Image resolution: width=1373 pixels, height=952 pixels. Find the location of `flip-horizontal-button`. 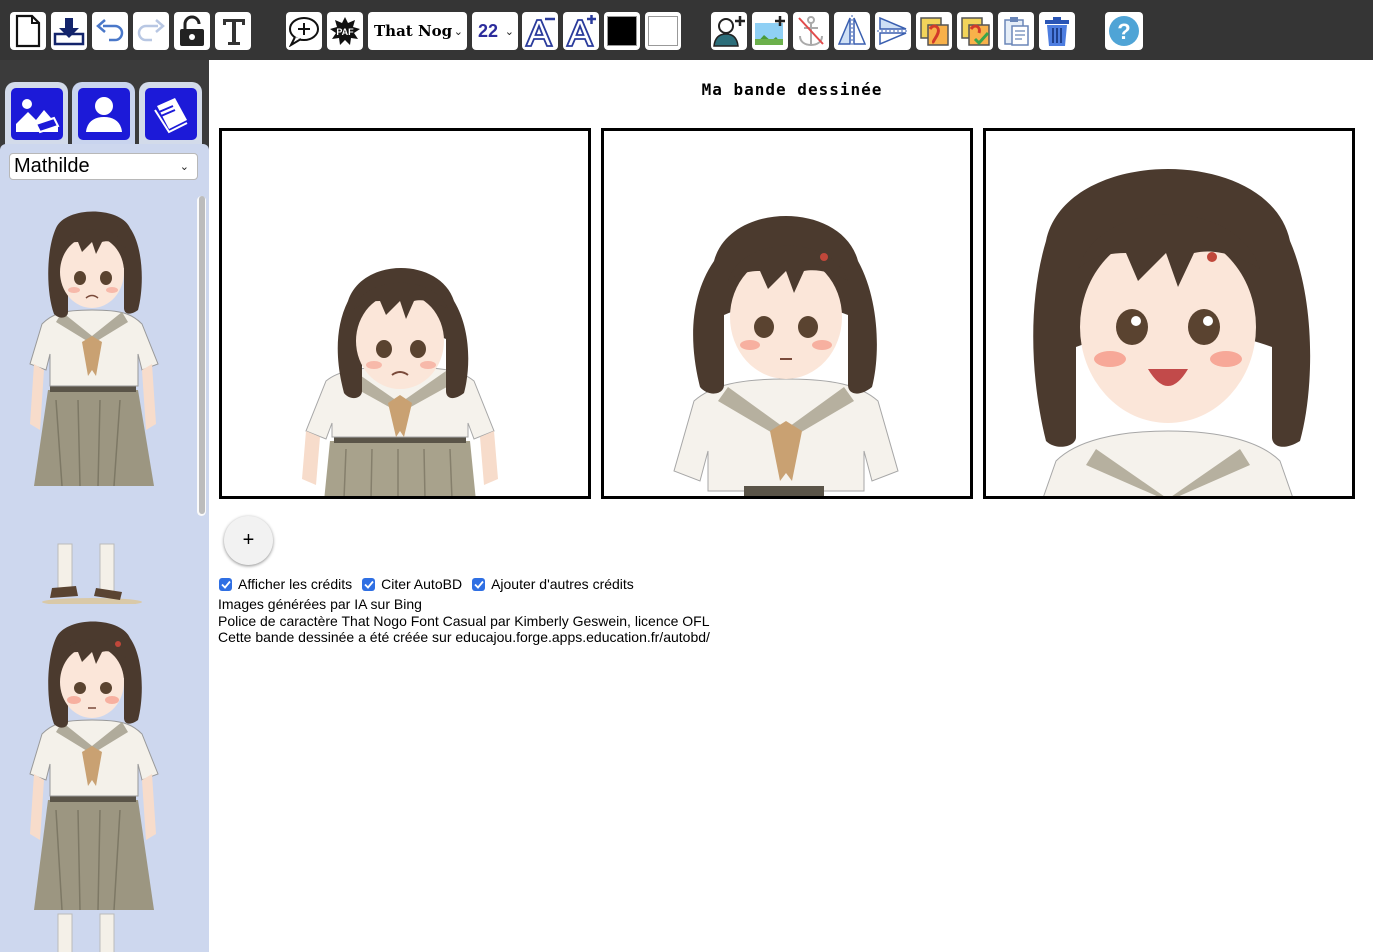

flip-horizontal-button is located at coordinates (852, 31).